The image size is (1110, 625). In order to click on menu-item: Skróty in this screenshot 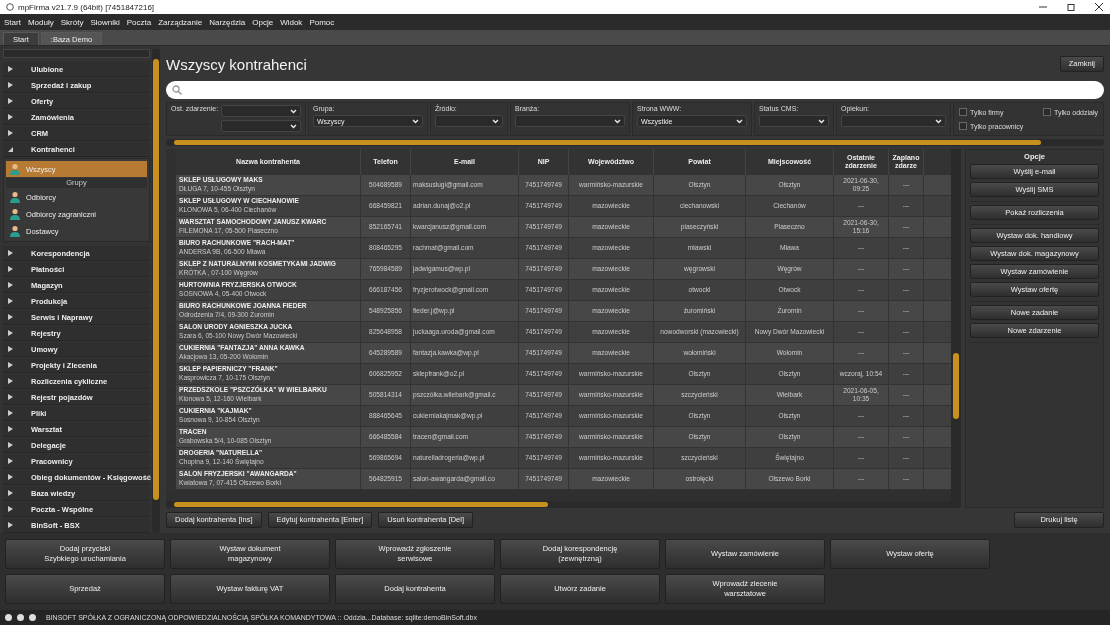, I will do `click(72, 22)`.